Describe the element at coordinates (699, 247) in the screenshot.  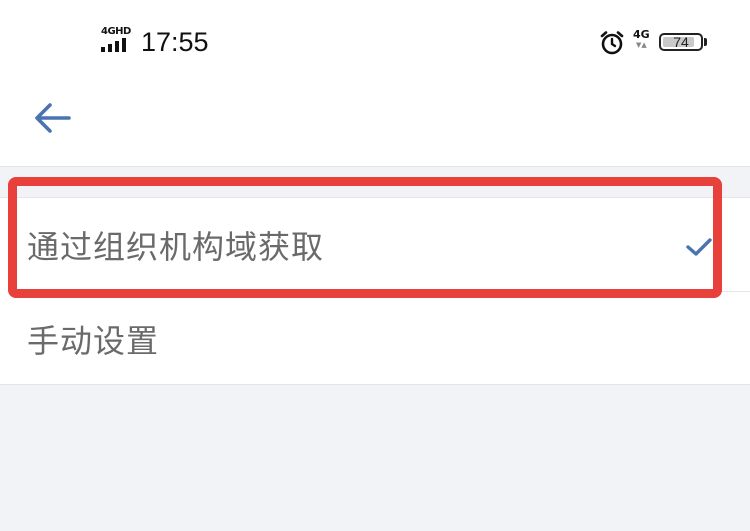
I see `check-icon` at that location.